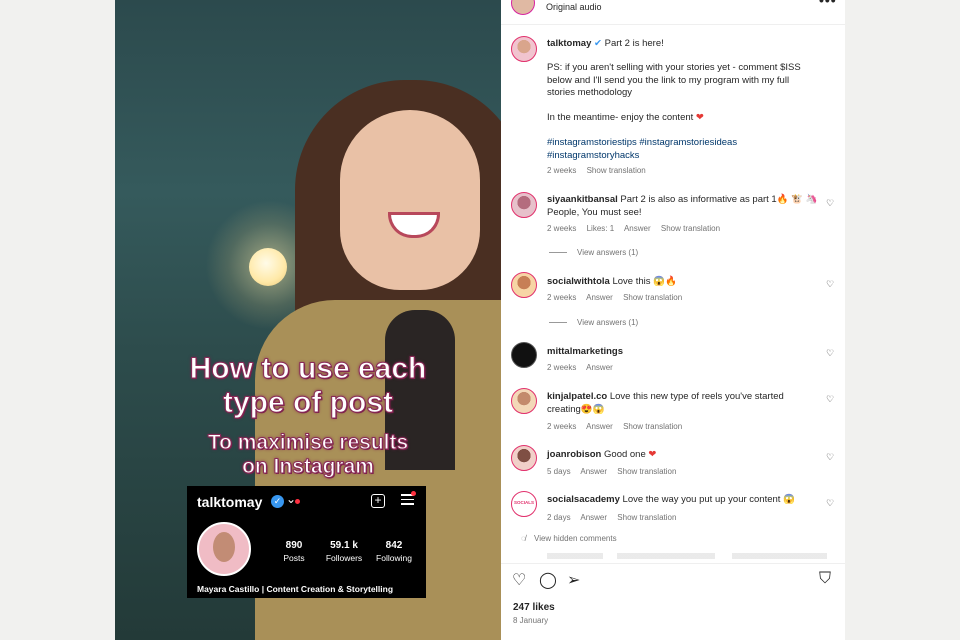 This screenshot has height=640, width=960. What do you see at coordinates (683, 282) in the screenshot?
I see `comment-text: socialwithtola Love this 😱🔥` at bounding box center [683, 282].